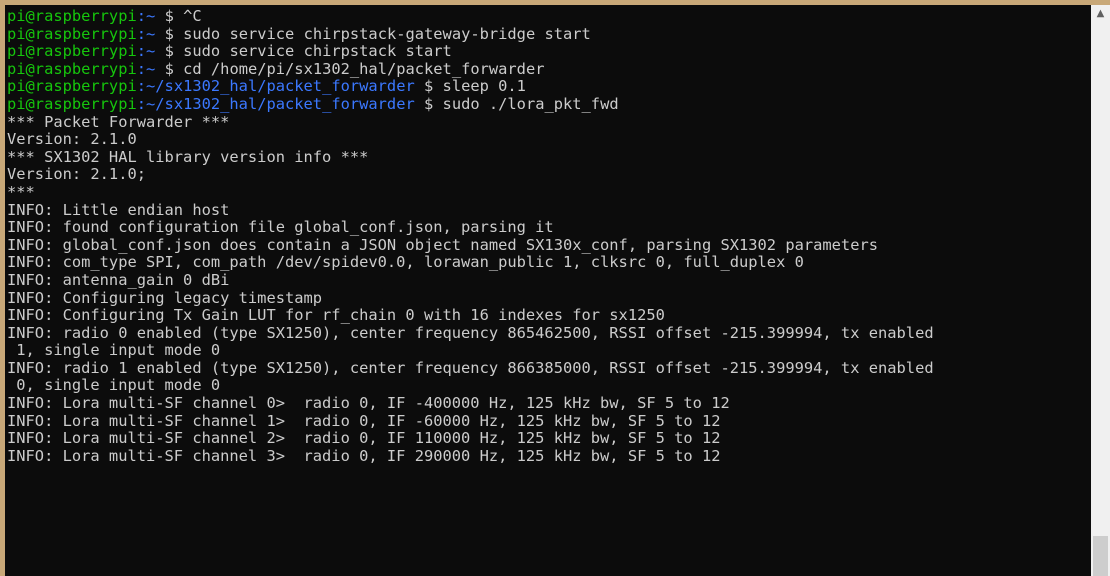  What do you see at coordinates (118, 279) in the screenshot?
I see `output-text: INFO: antenna_gain 0 dBi` at bounding box center [118, 279].